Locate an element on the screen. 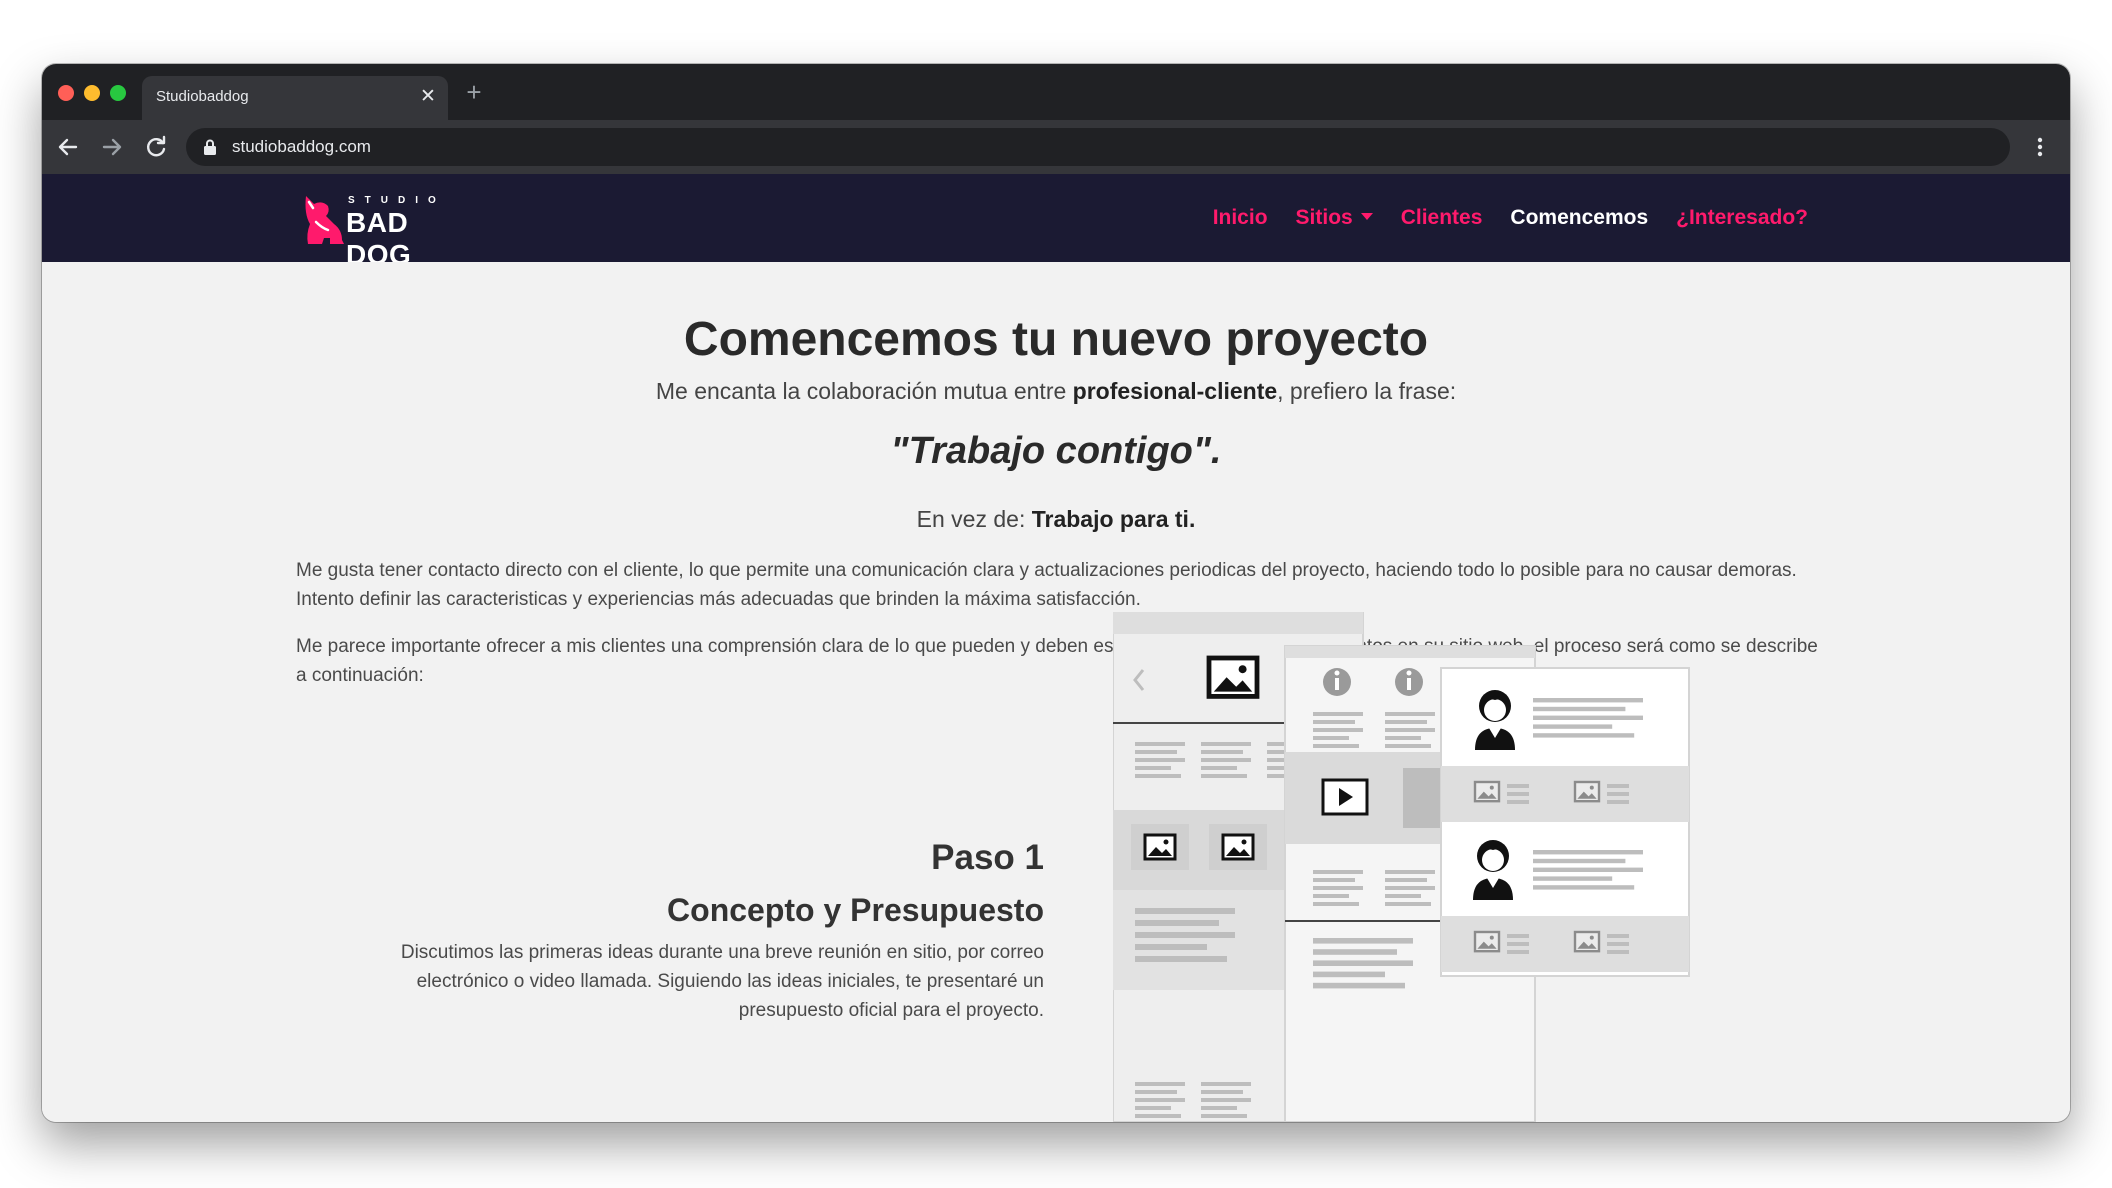 This screenshot has width=2112, height=1188. instead-bold: Trabajo para ti. is located at coordinates (1113, 519).